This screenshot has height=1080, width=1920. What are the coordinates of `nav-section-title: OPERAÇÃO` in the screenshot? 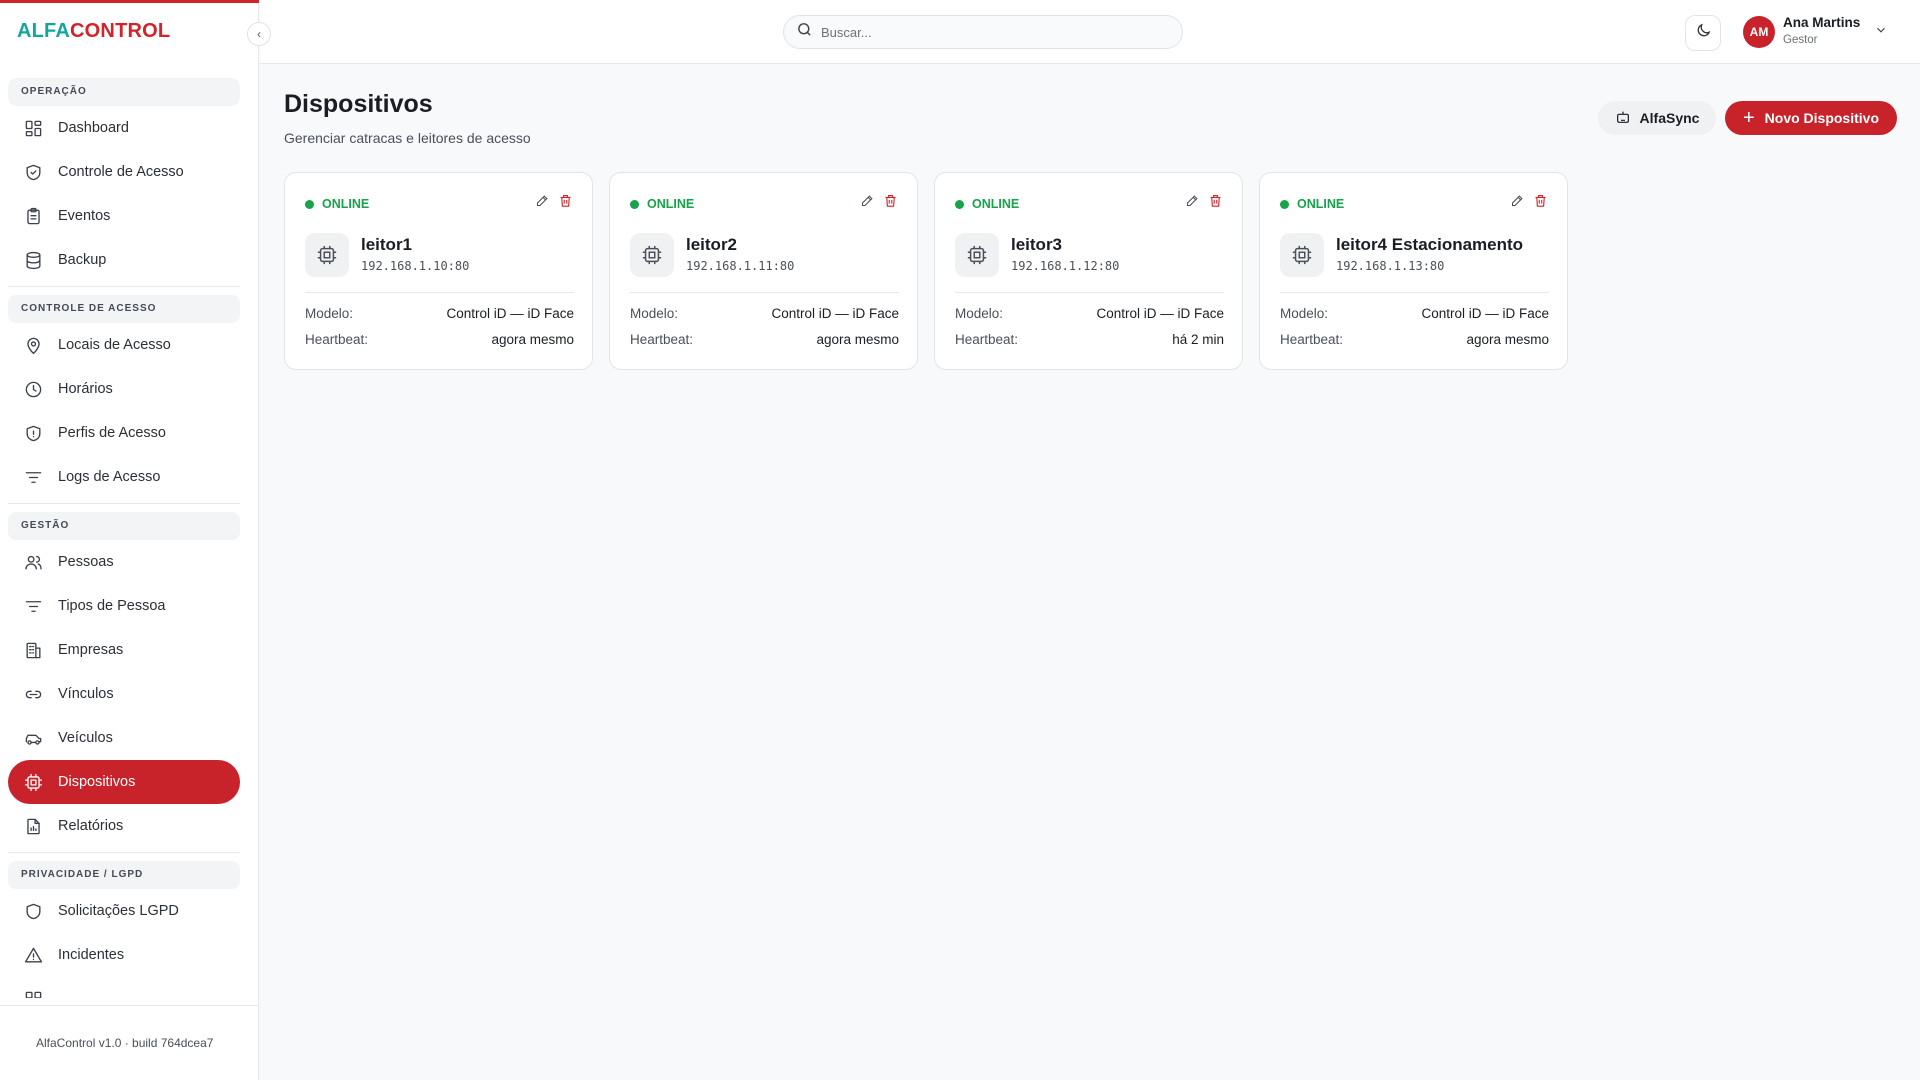 It's located at (124, 92).